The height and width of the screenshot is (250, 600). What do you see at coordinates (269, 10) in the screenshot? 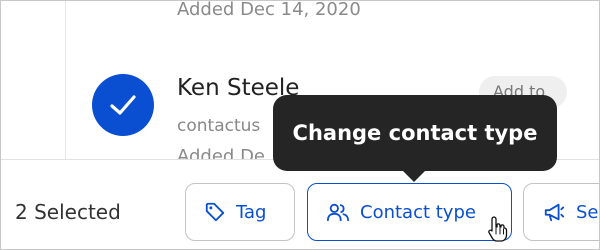
I see `previous-contact-added-date: Added Dec 14, 2020` at bounding box center [269, 10].